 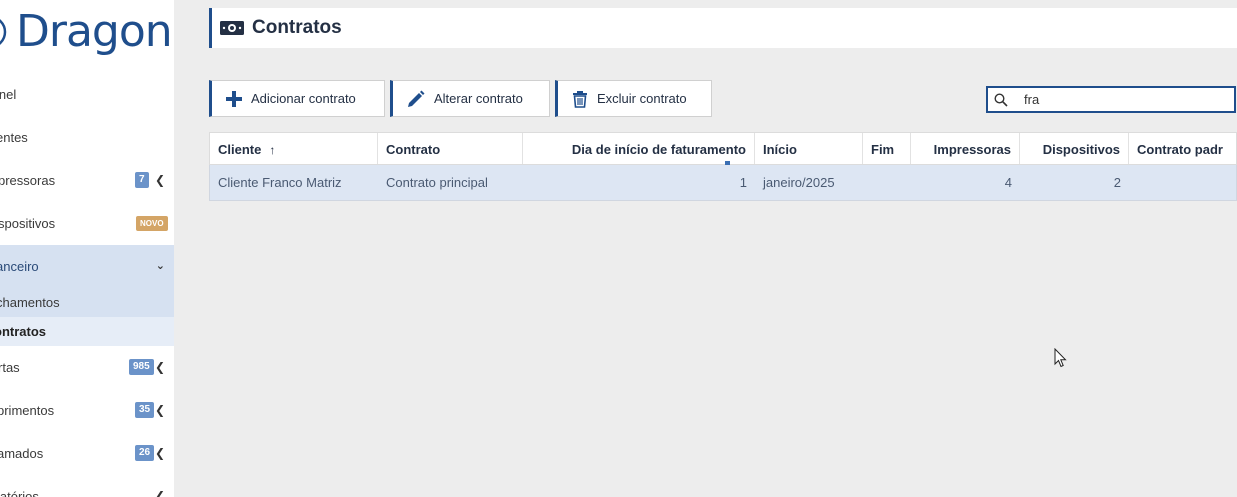 What do you see at coordinates (87, 486) in the screenshot?
I see `sidebar-item-relatorios: latórios ❮` at bounding box center [87, 486].